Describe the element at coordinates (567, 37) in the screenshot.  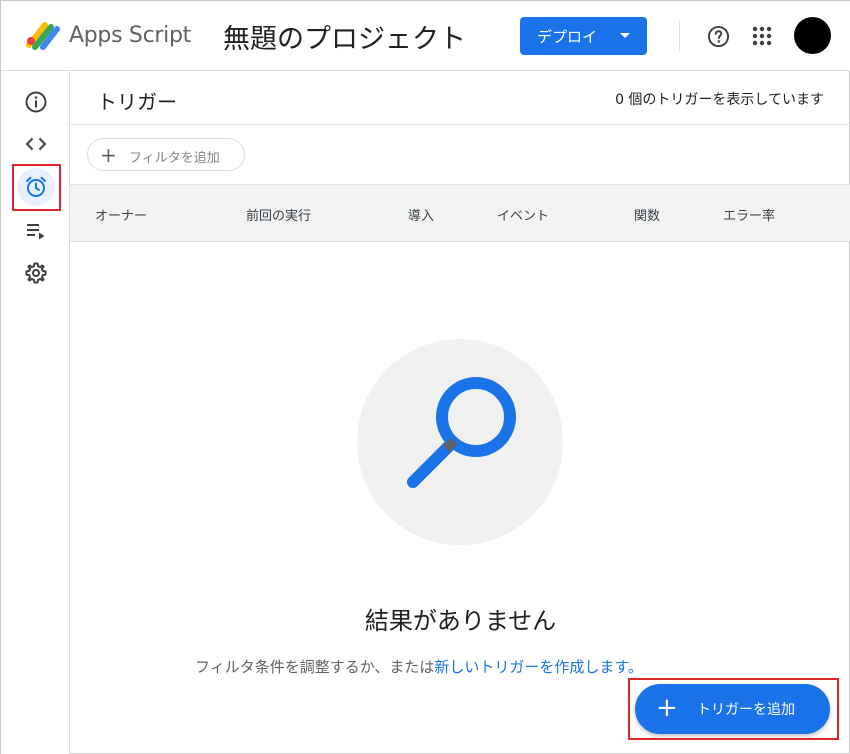
I see `deploy-button-label: デプロイ` at that location.